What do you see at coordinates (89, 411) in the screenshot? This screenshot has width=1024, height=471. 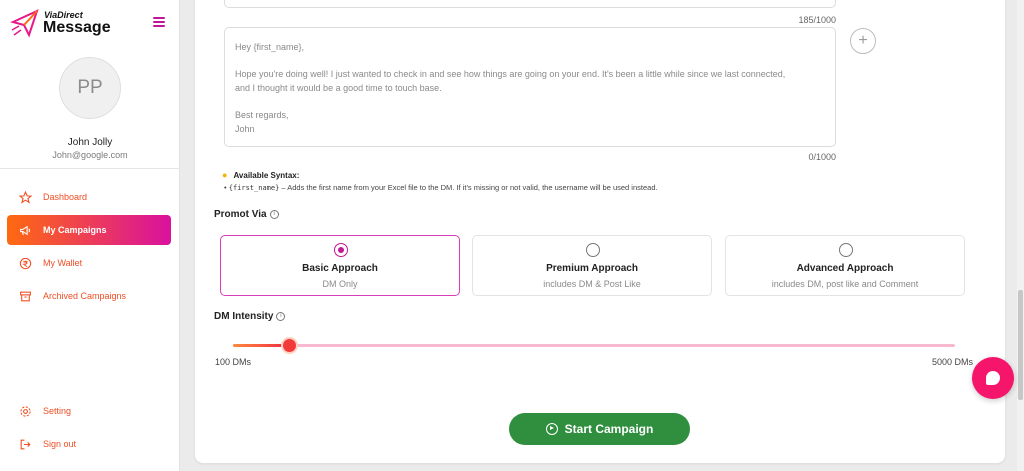 I see `sidebar-item-setting: Setting` at bounding box center [89, 411].